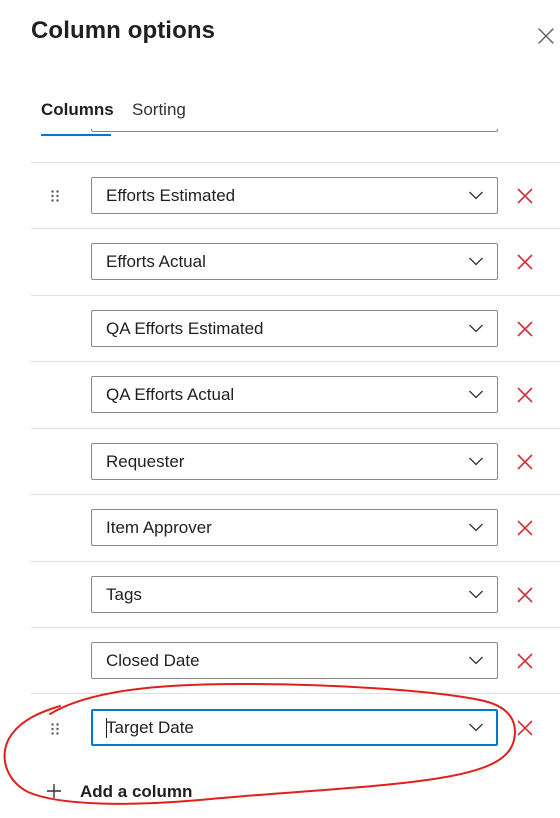 The image size is (560, 818). What do you see at coordinates (153, 660) in the screenshot?
I see `column-select-value: Closed Date` at bounding box center [153, 660].